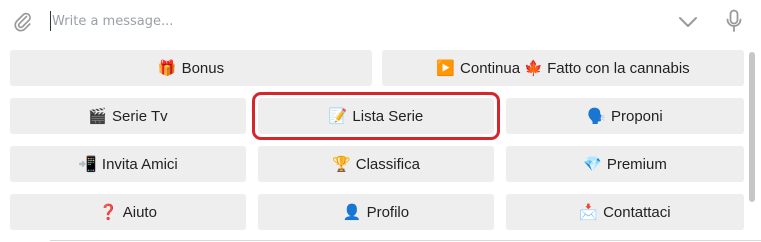 Image resolution: width=761 pixels, height=242 pixels. I want to click on speaking-head-icon: 🗣️, so click(596, 115).